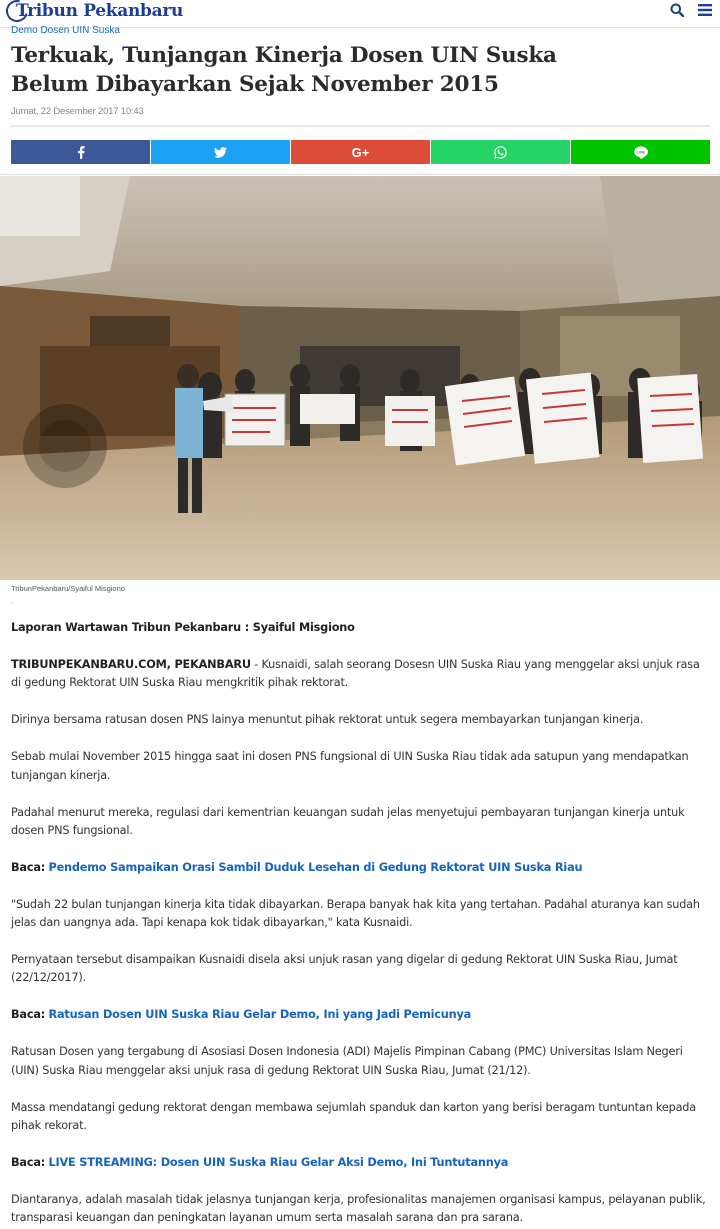 The width and height of the screenshot is (720, 1229). I want to click on menu-icon, so click(705, 10).